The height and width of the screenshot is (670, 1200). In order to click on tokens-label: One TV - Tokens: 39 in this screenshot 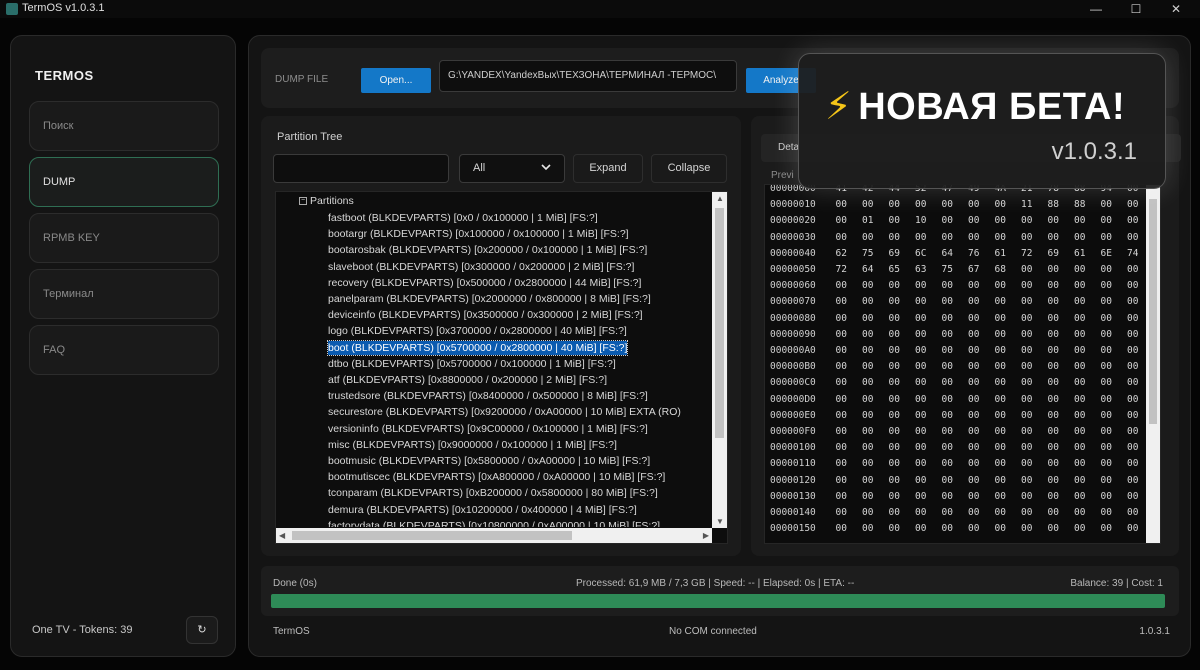, I will do `click(82, 630)`.